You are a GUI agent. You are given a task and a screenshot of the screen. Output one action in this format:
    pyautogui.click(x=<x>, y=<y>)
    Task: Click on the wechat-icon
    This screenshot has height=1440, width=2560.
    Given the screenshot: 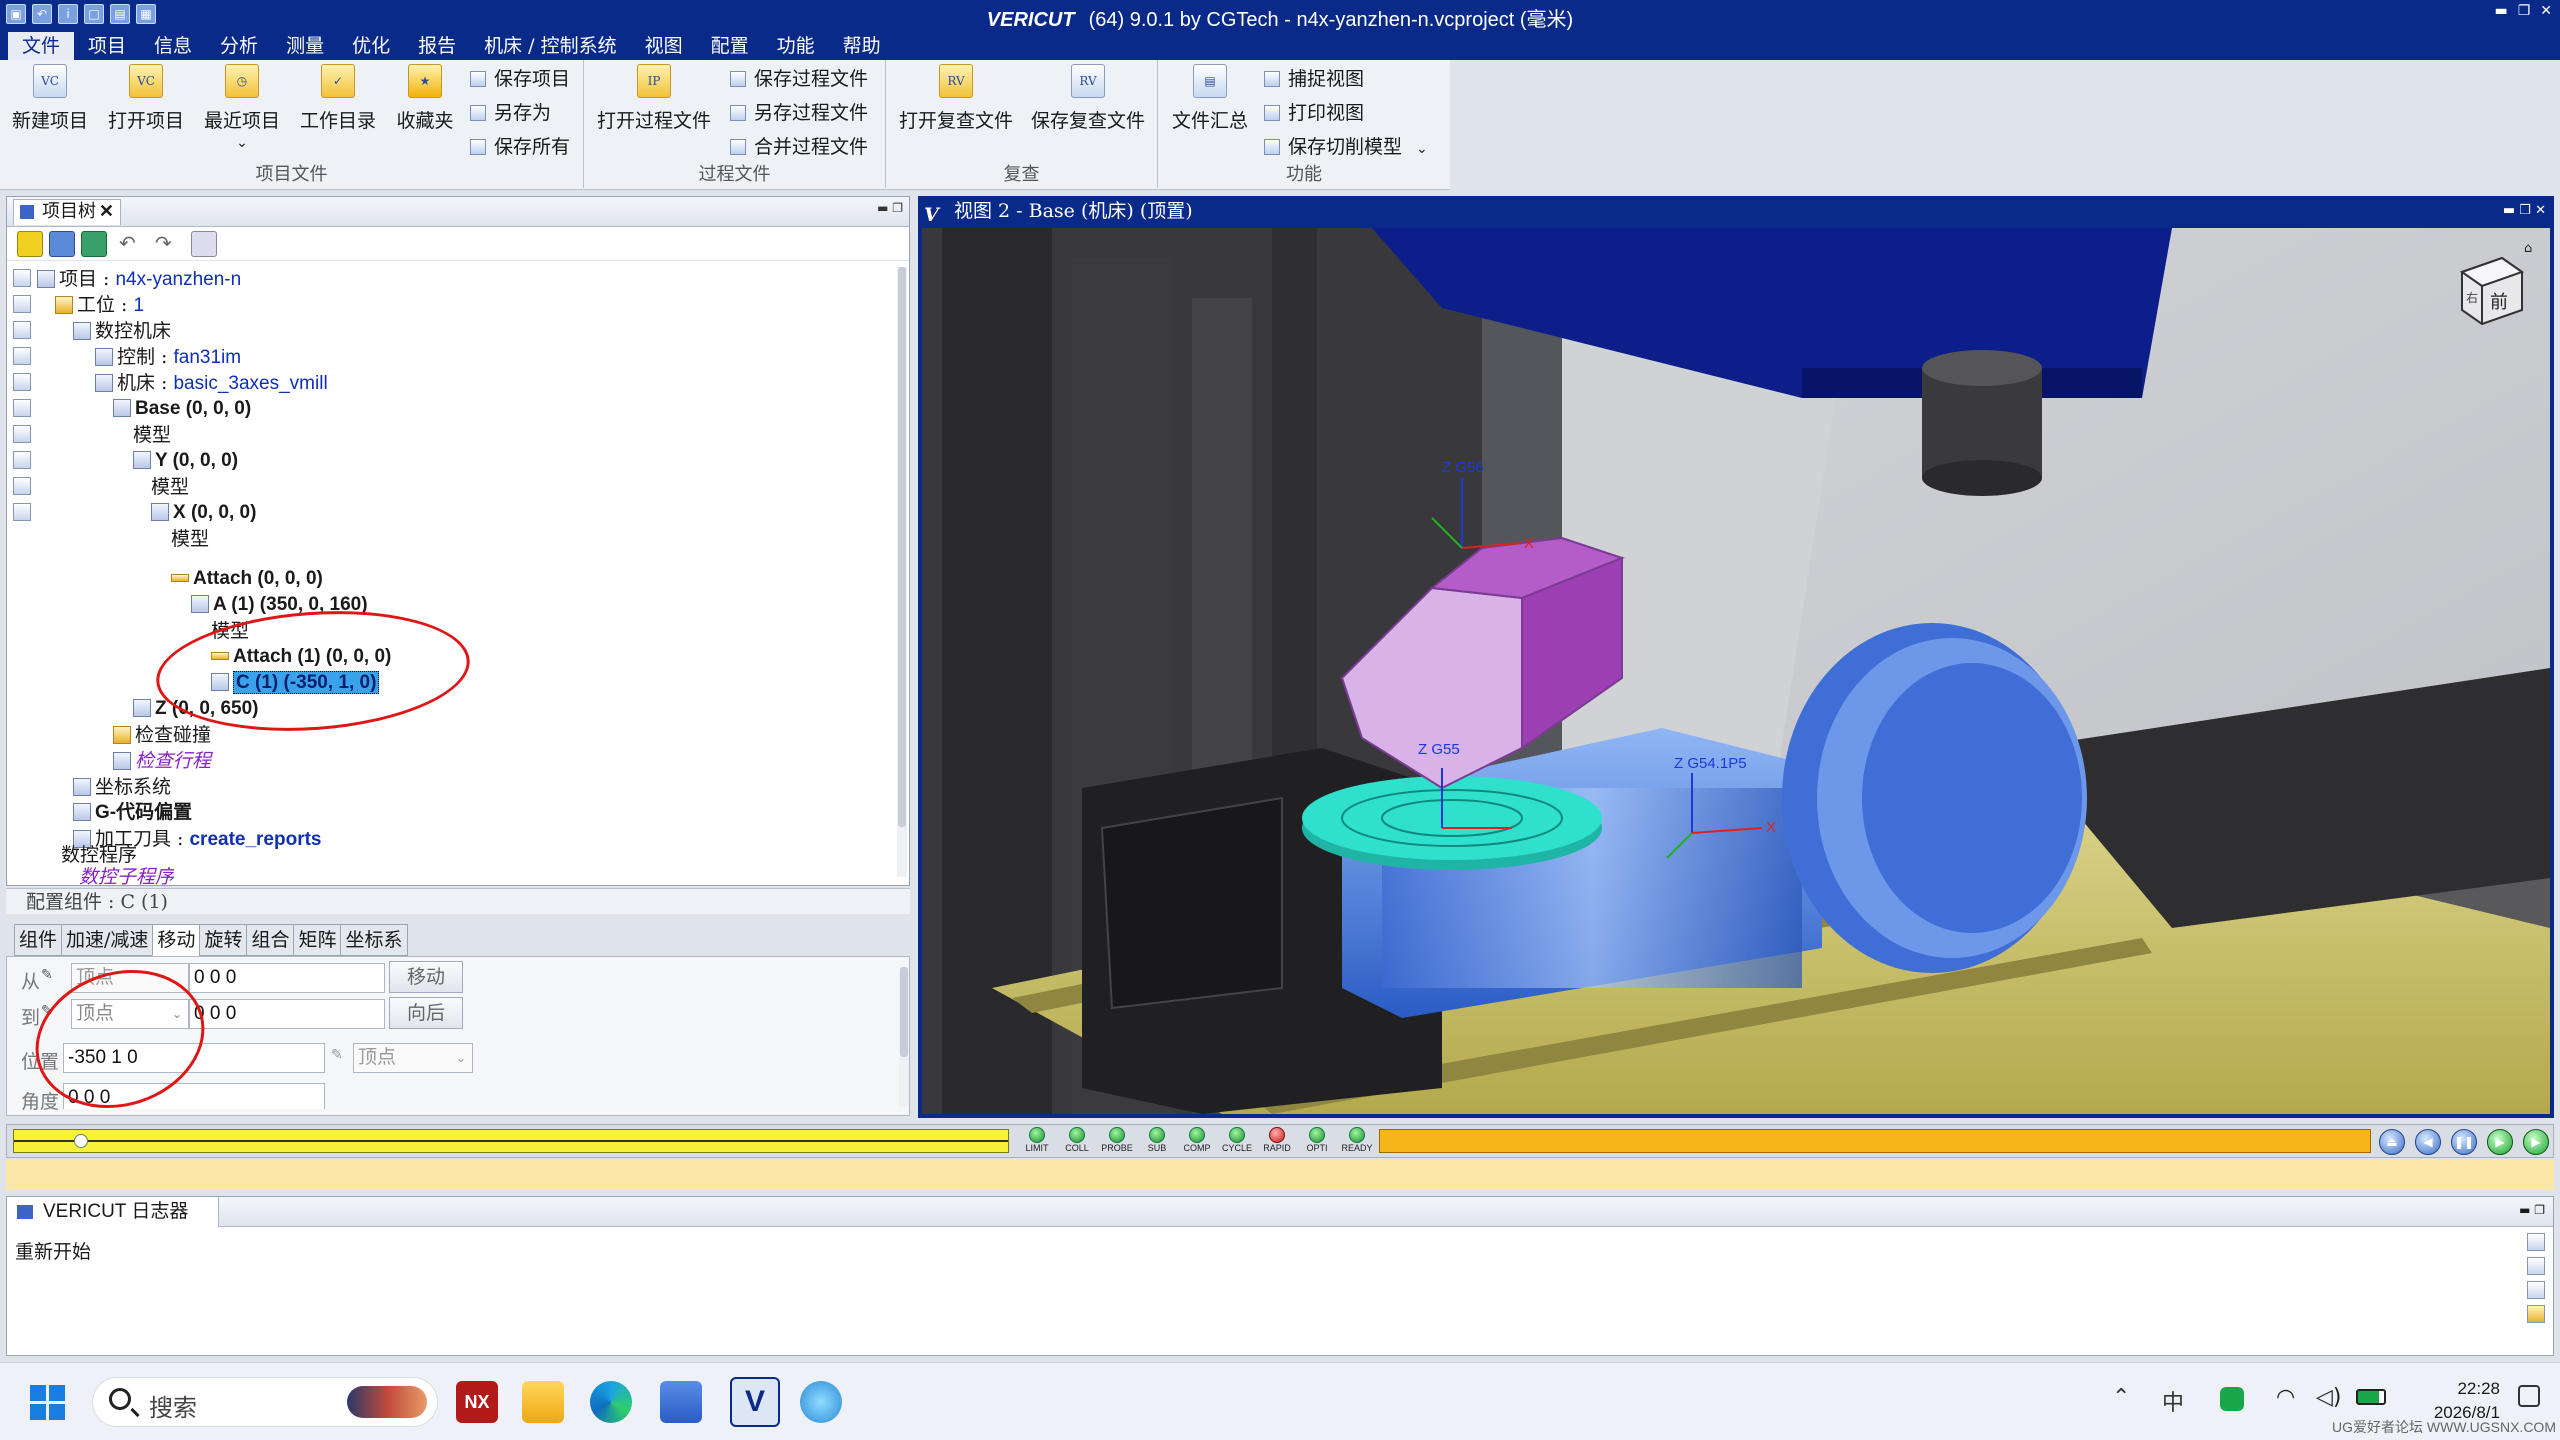 What is the action you would take?
    pyautogui.click(x=2232, y=1399)
    